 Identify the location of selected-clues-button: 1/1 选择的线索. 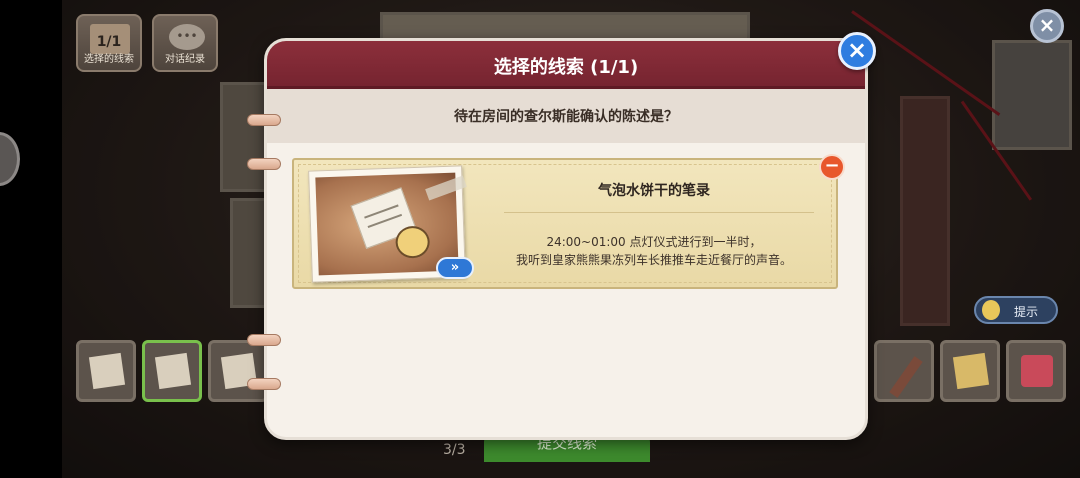
(109, 43).